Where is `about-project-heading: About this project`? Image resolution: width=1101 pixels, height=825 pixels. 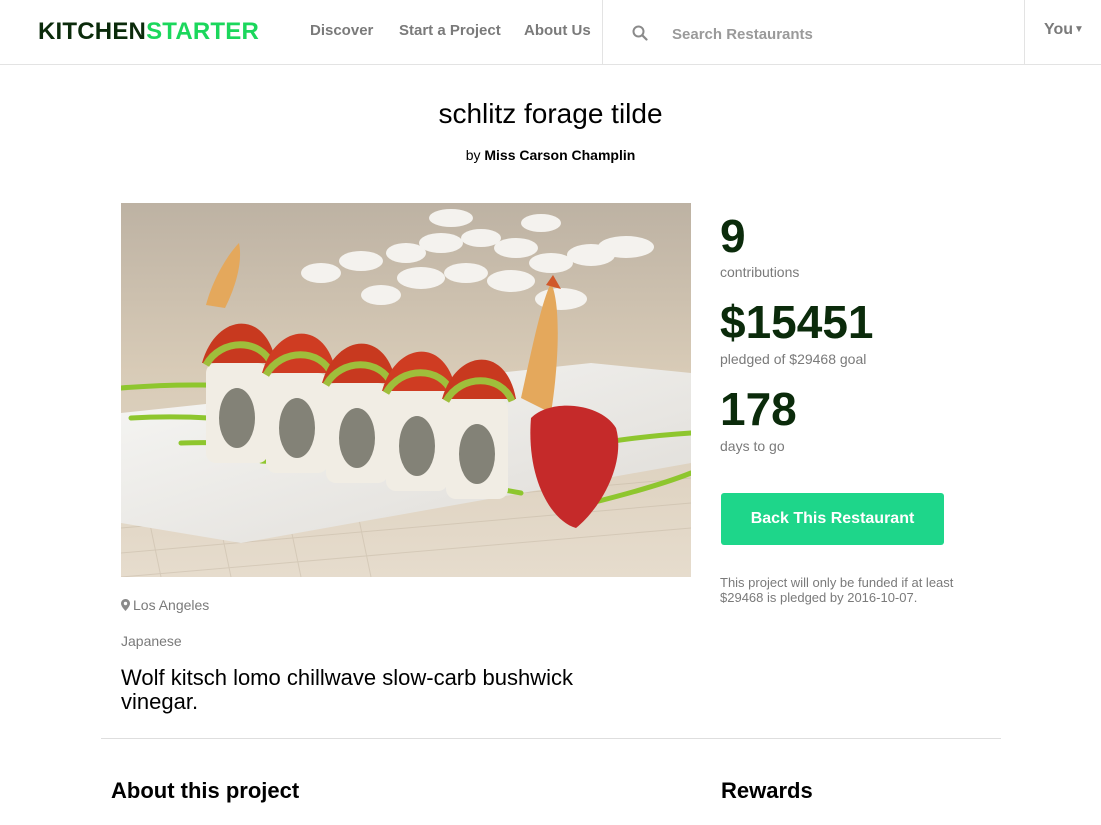
about-project-heading: About this project is located at coordinates (205, 790).